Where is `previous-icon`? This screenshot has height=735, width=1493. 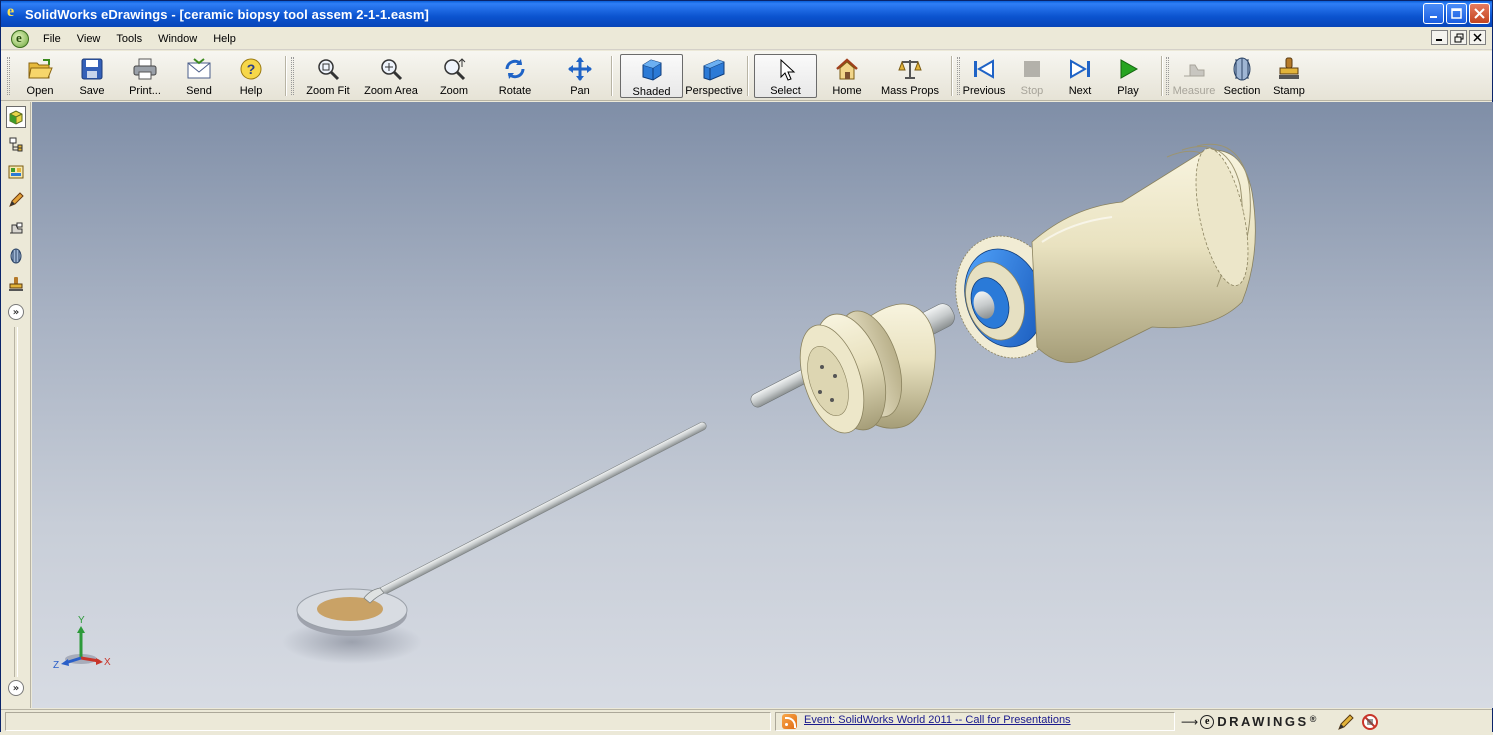 previous-icon is located at coordinates (984, 69).